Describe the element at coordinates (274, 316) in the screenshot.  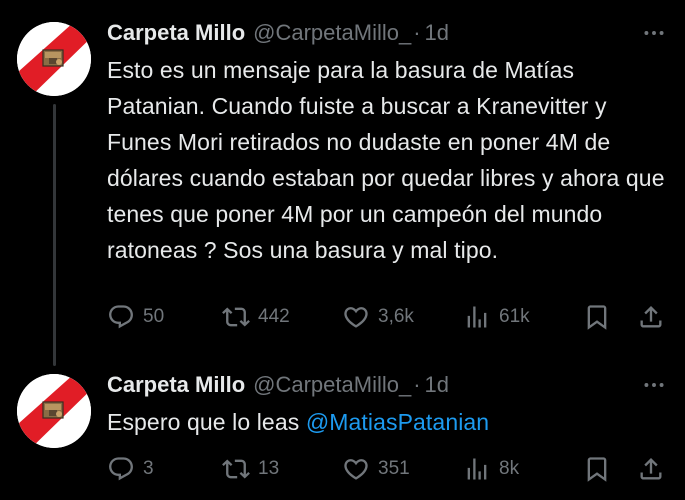
I see `retweet-count: 442` at that location.